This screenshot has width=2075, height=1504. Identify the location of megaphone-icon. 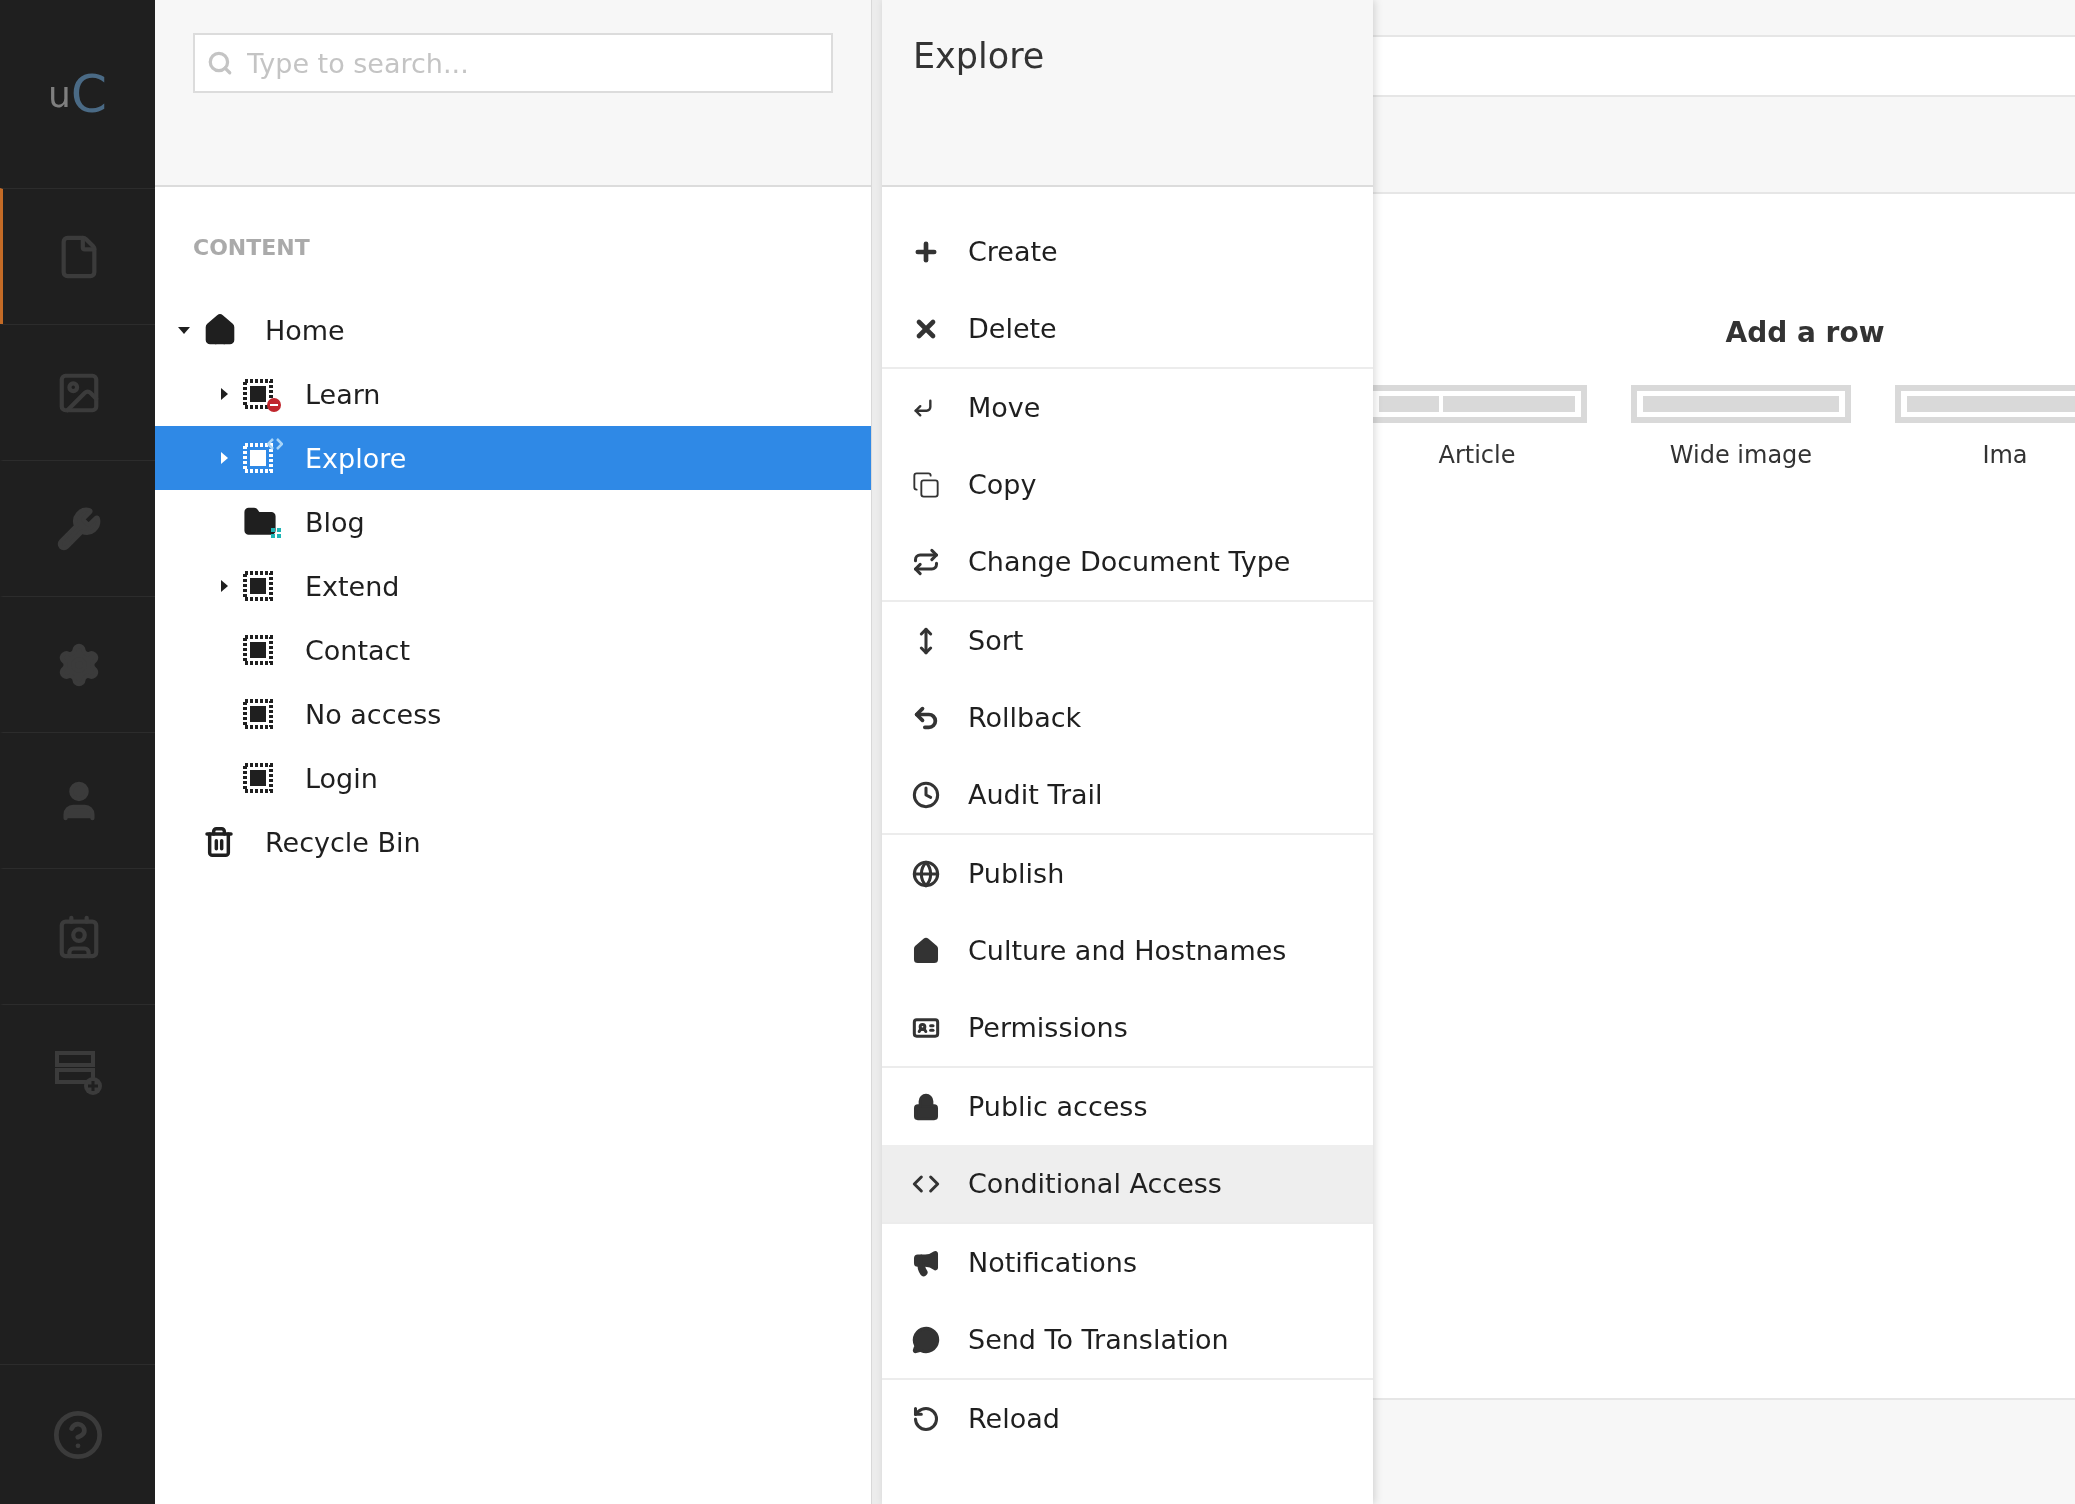
(926, 1262).